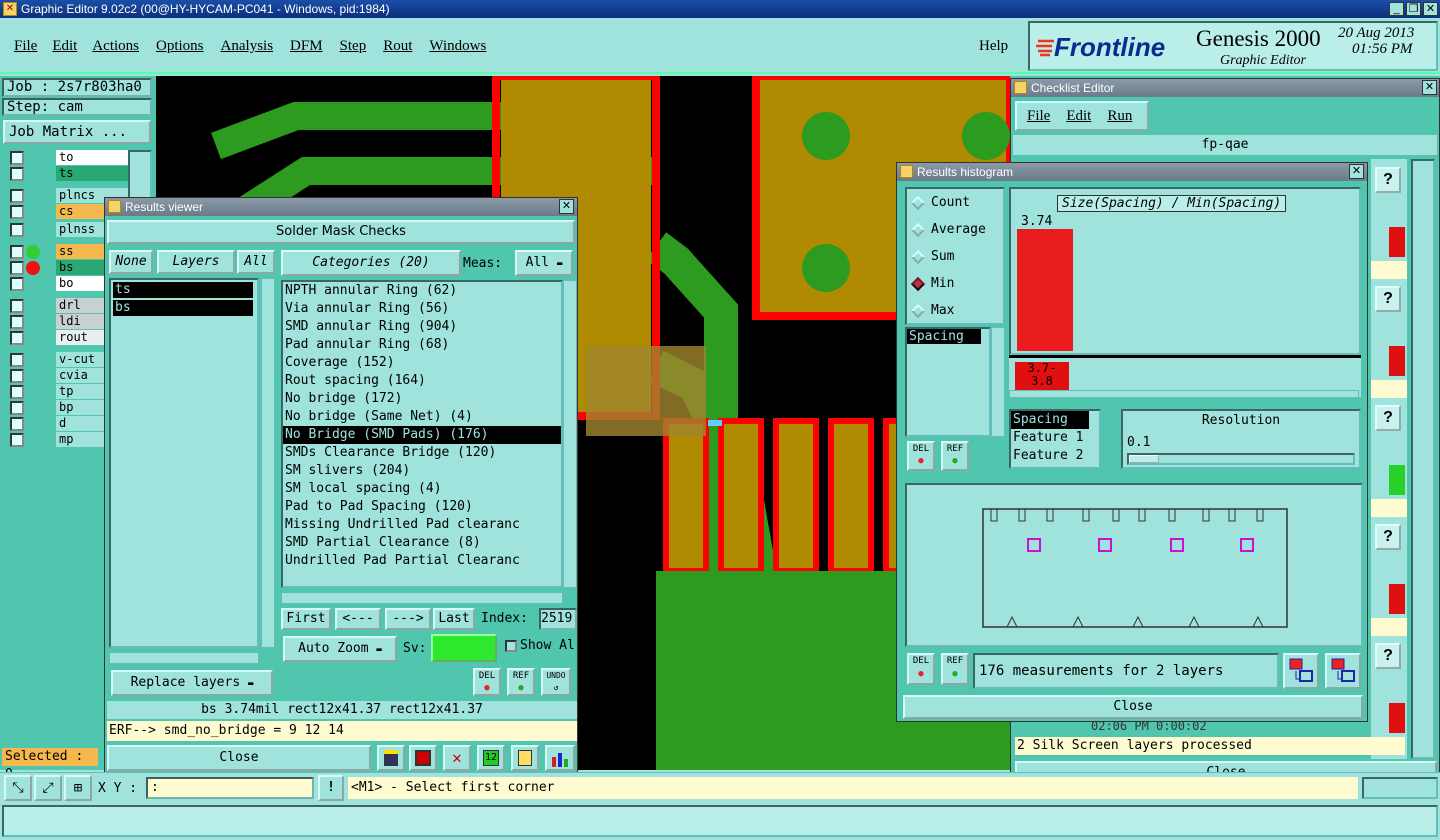 Image resolution: width=1440 pixels, height=840 pixels. Describe the element at coordinates (720, 821) in the screenshot. I see `command-line` at that location.